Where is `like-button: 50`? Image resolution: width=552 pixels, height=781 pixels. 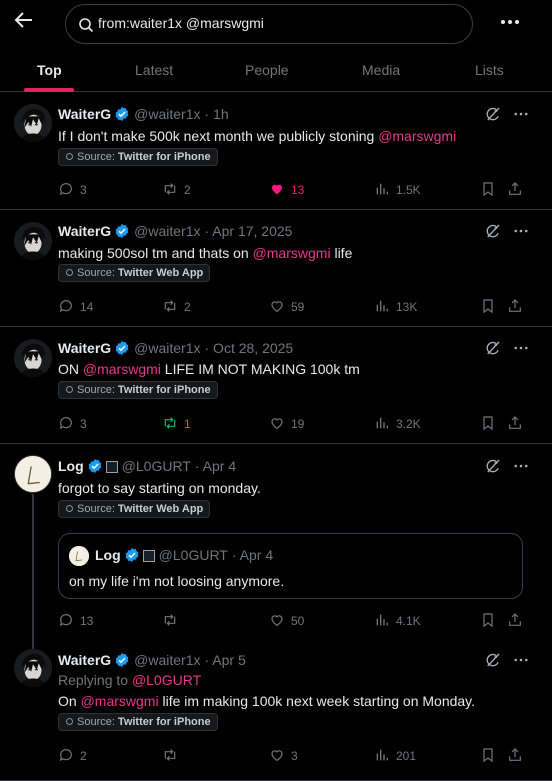 like-button: 50 is located at coordinates (286, 621).